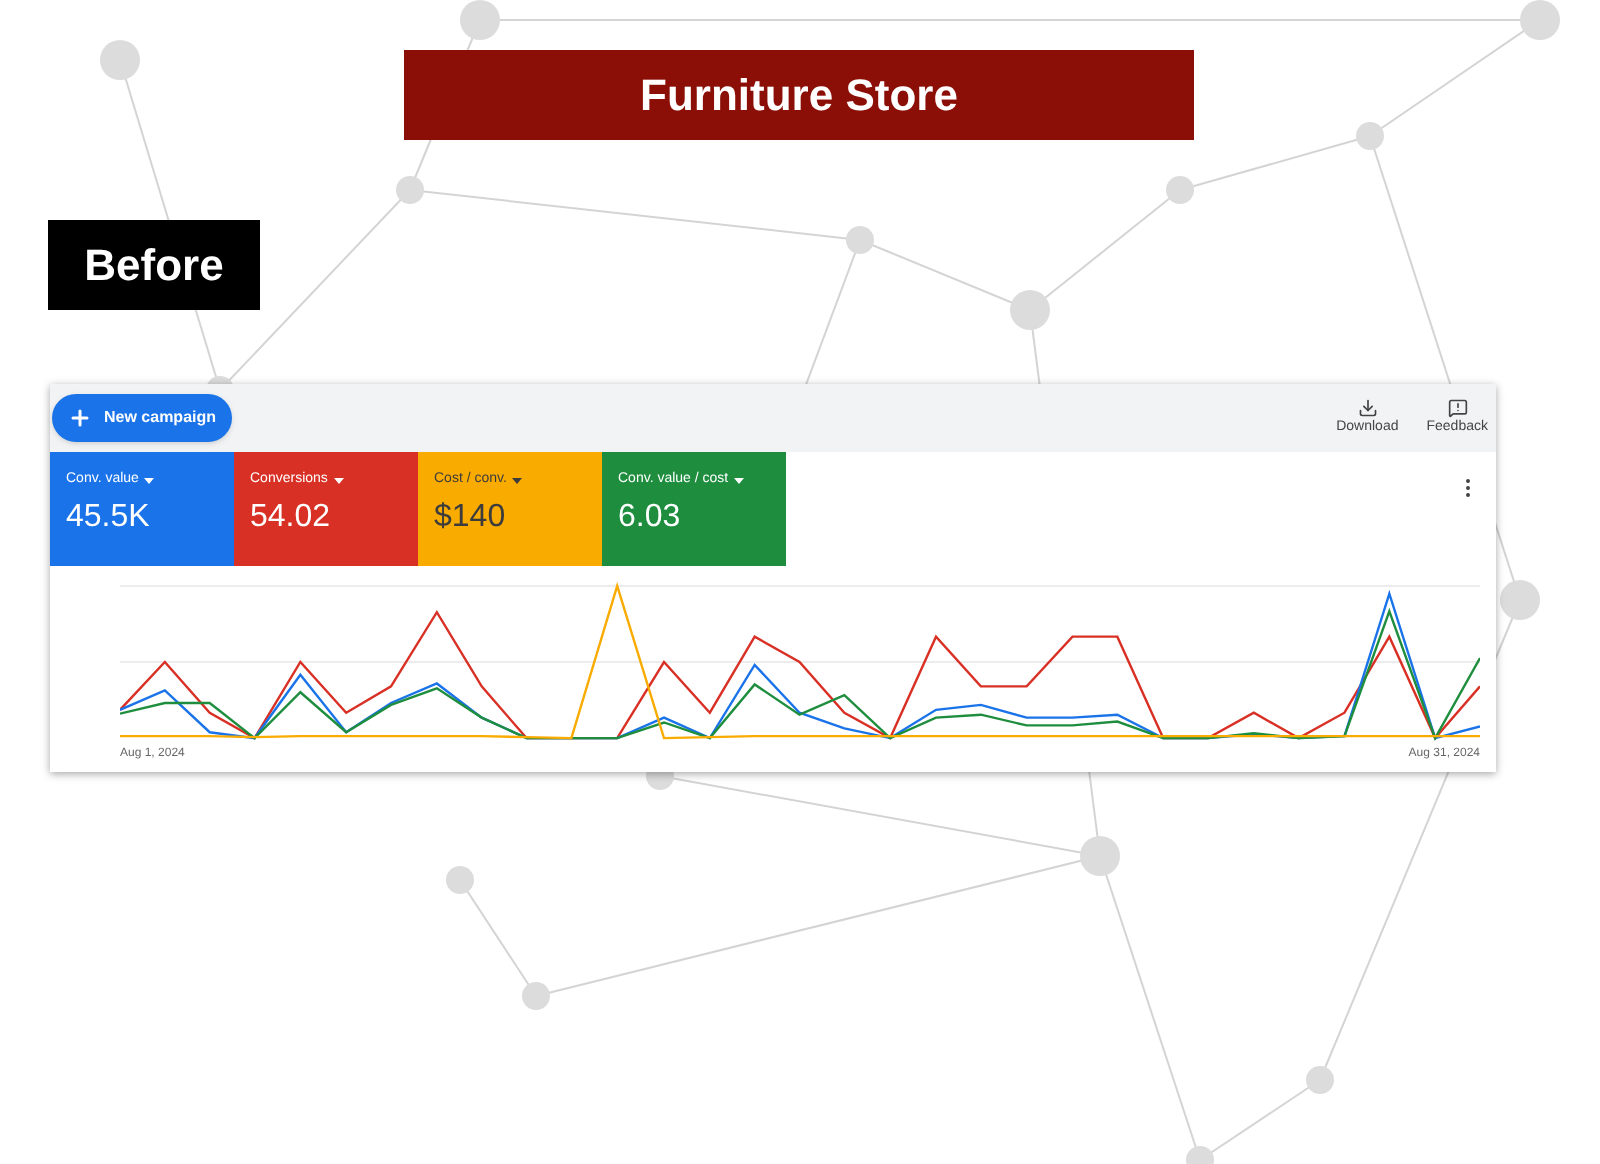 The height and width of the screenshot is (1164, 1600). I want to click on metric-value: 6.03, so click(650, 517).